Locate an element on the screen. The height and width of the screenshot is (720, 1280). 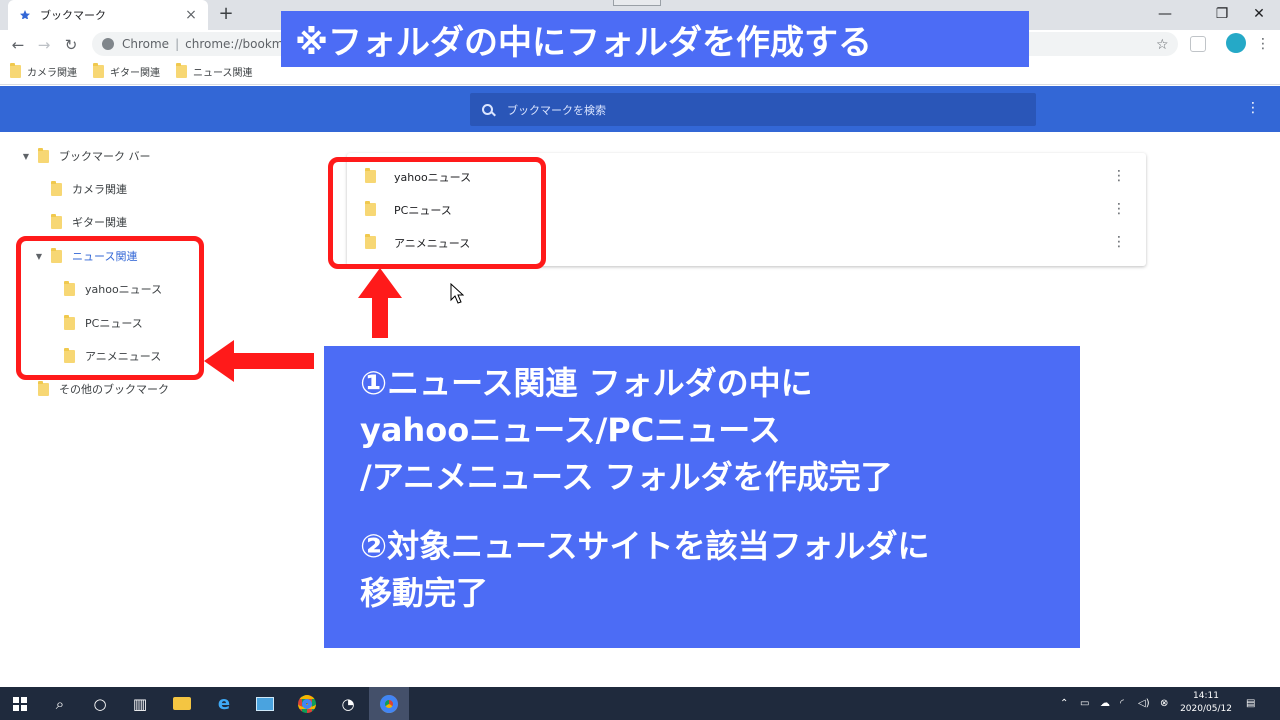
mouse-cursor-icon is located at coordinates (457, 293).